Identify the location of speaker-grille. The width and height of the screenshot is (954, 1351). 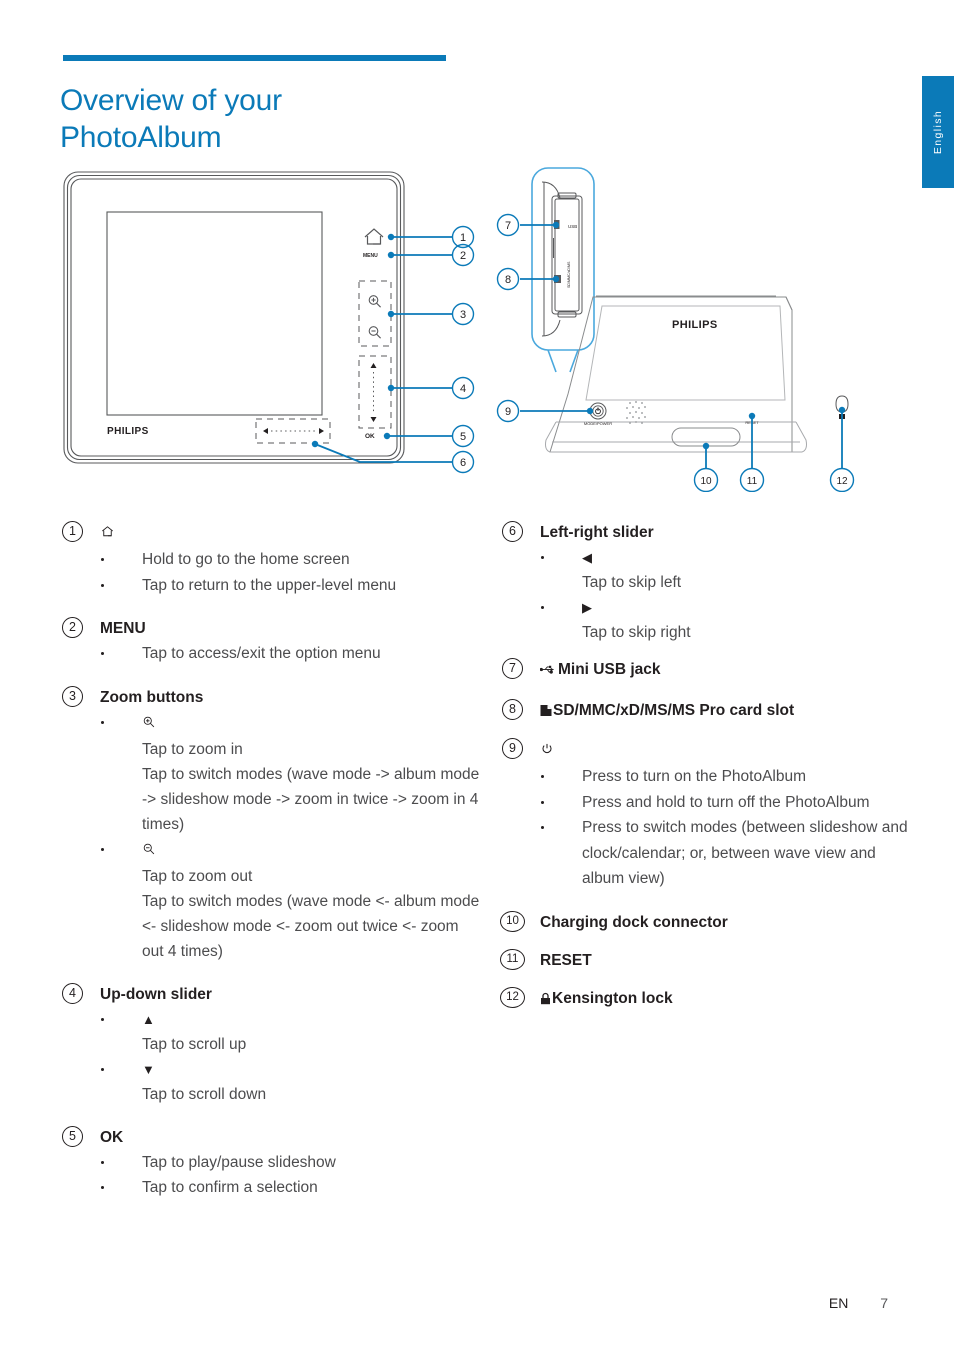
(636, 412).